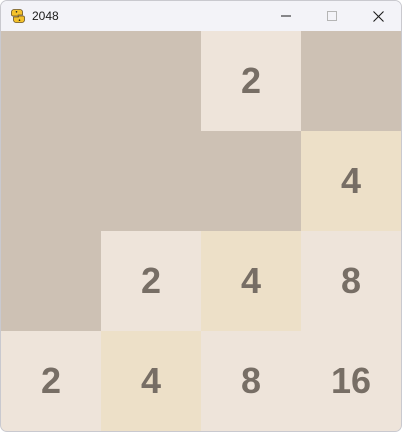 The height and width of the screenshot is (432, 402). What do you see at coordinates (18, 16) in the screenshot?
I see `python-snake-icon` at bounding box center [18, 16].